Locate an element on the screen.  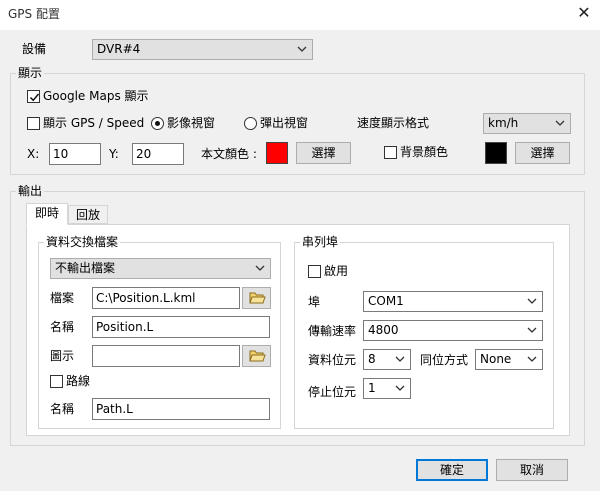
tab-realtime: 即時 is located at coordinates (47, 214).